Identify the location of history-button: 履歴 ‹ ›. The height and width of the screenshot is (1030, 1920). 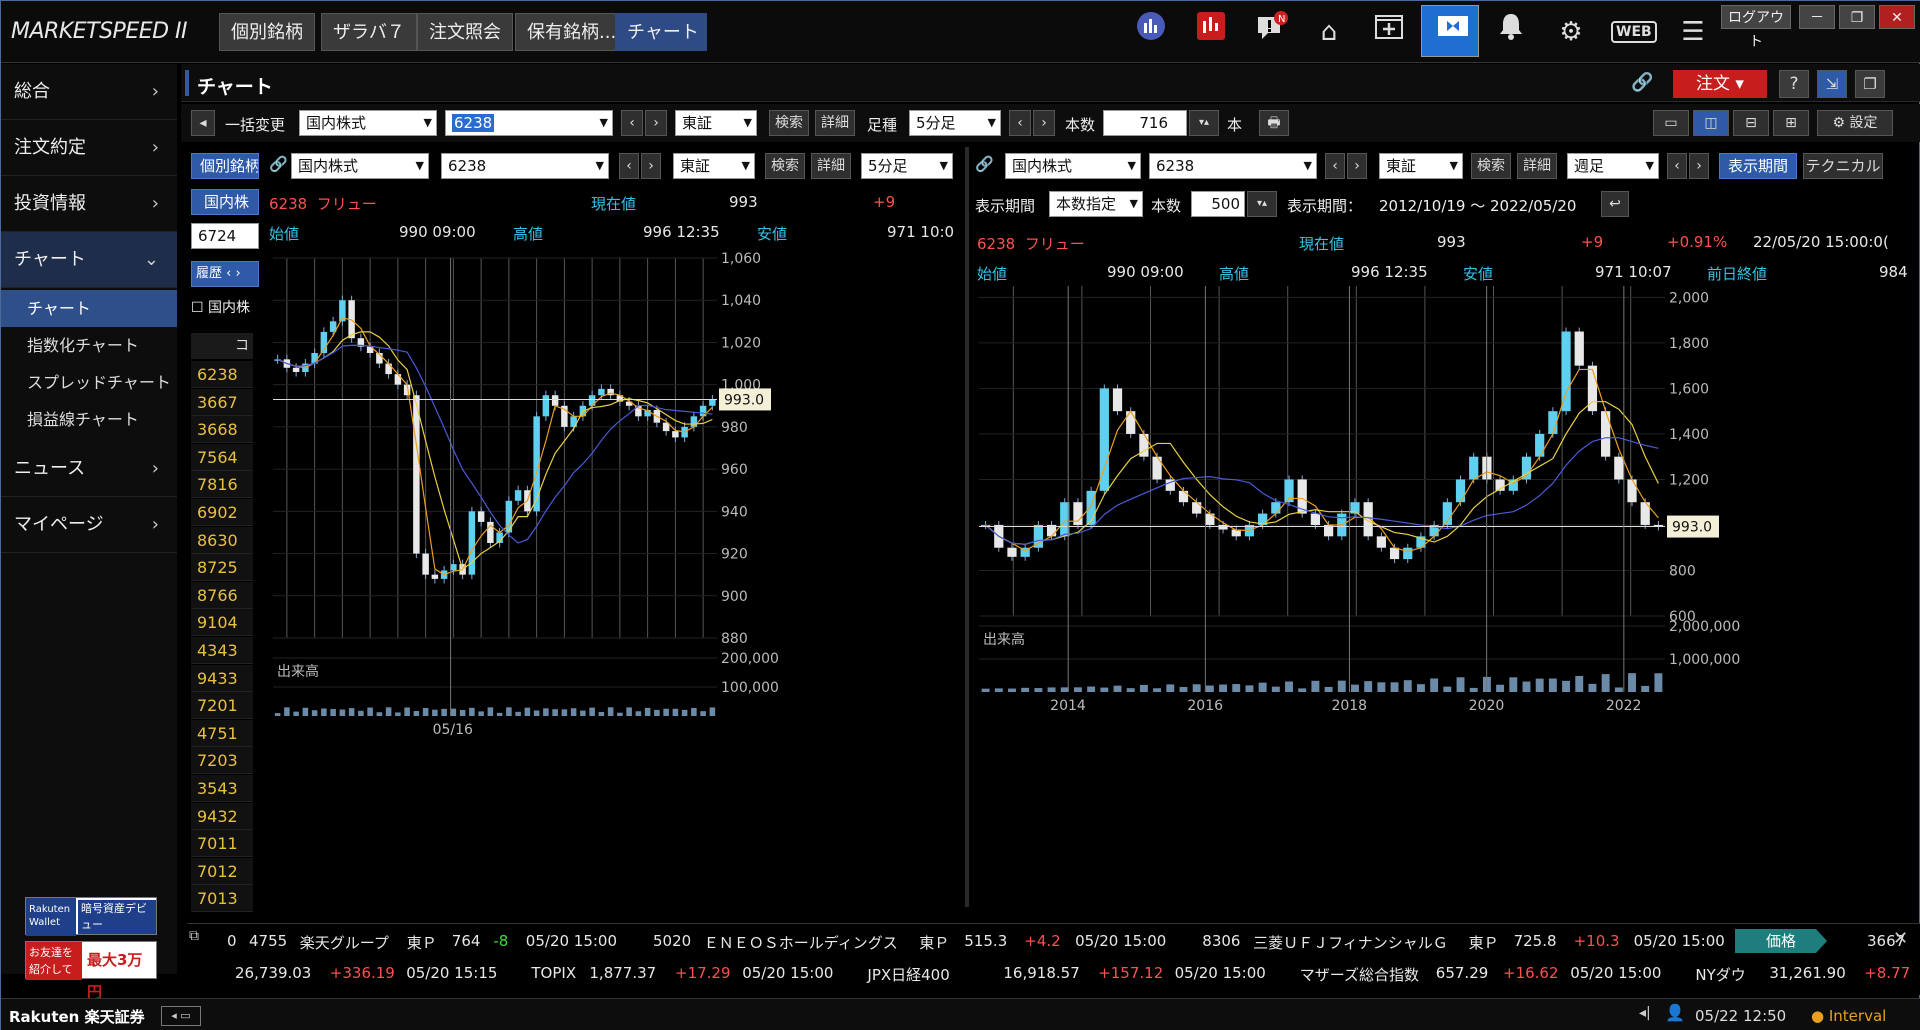
(225, 274).